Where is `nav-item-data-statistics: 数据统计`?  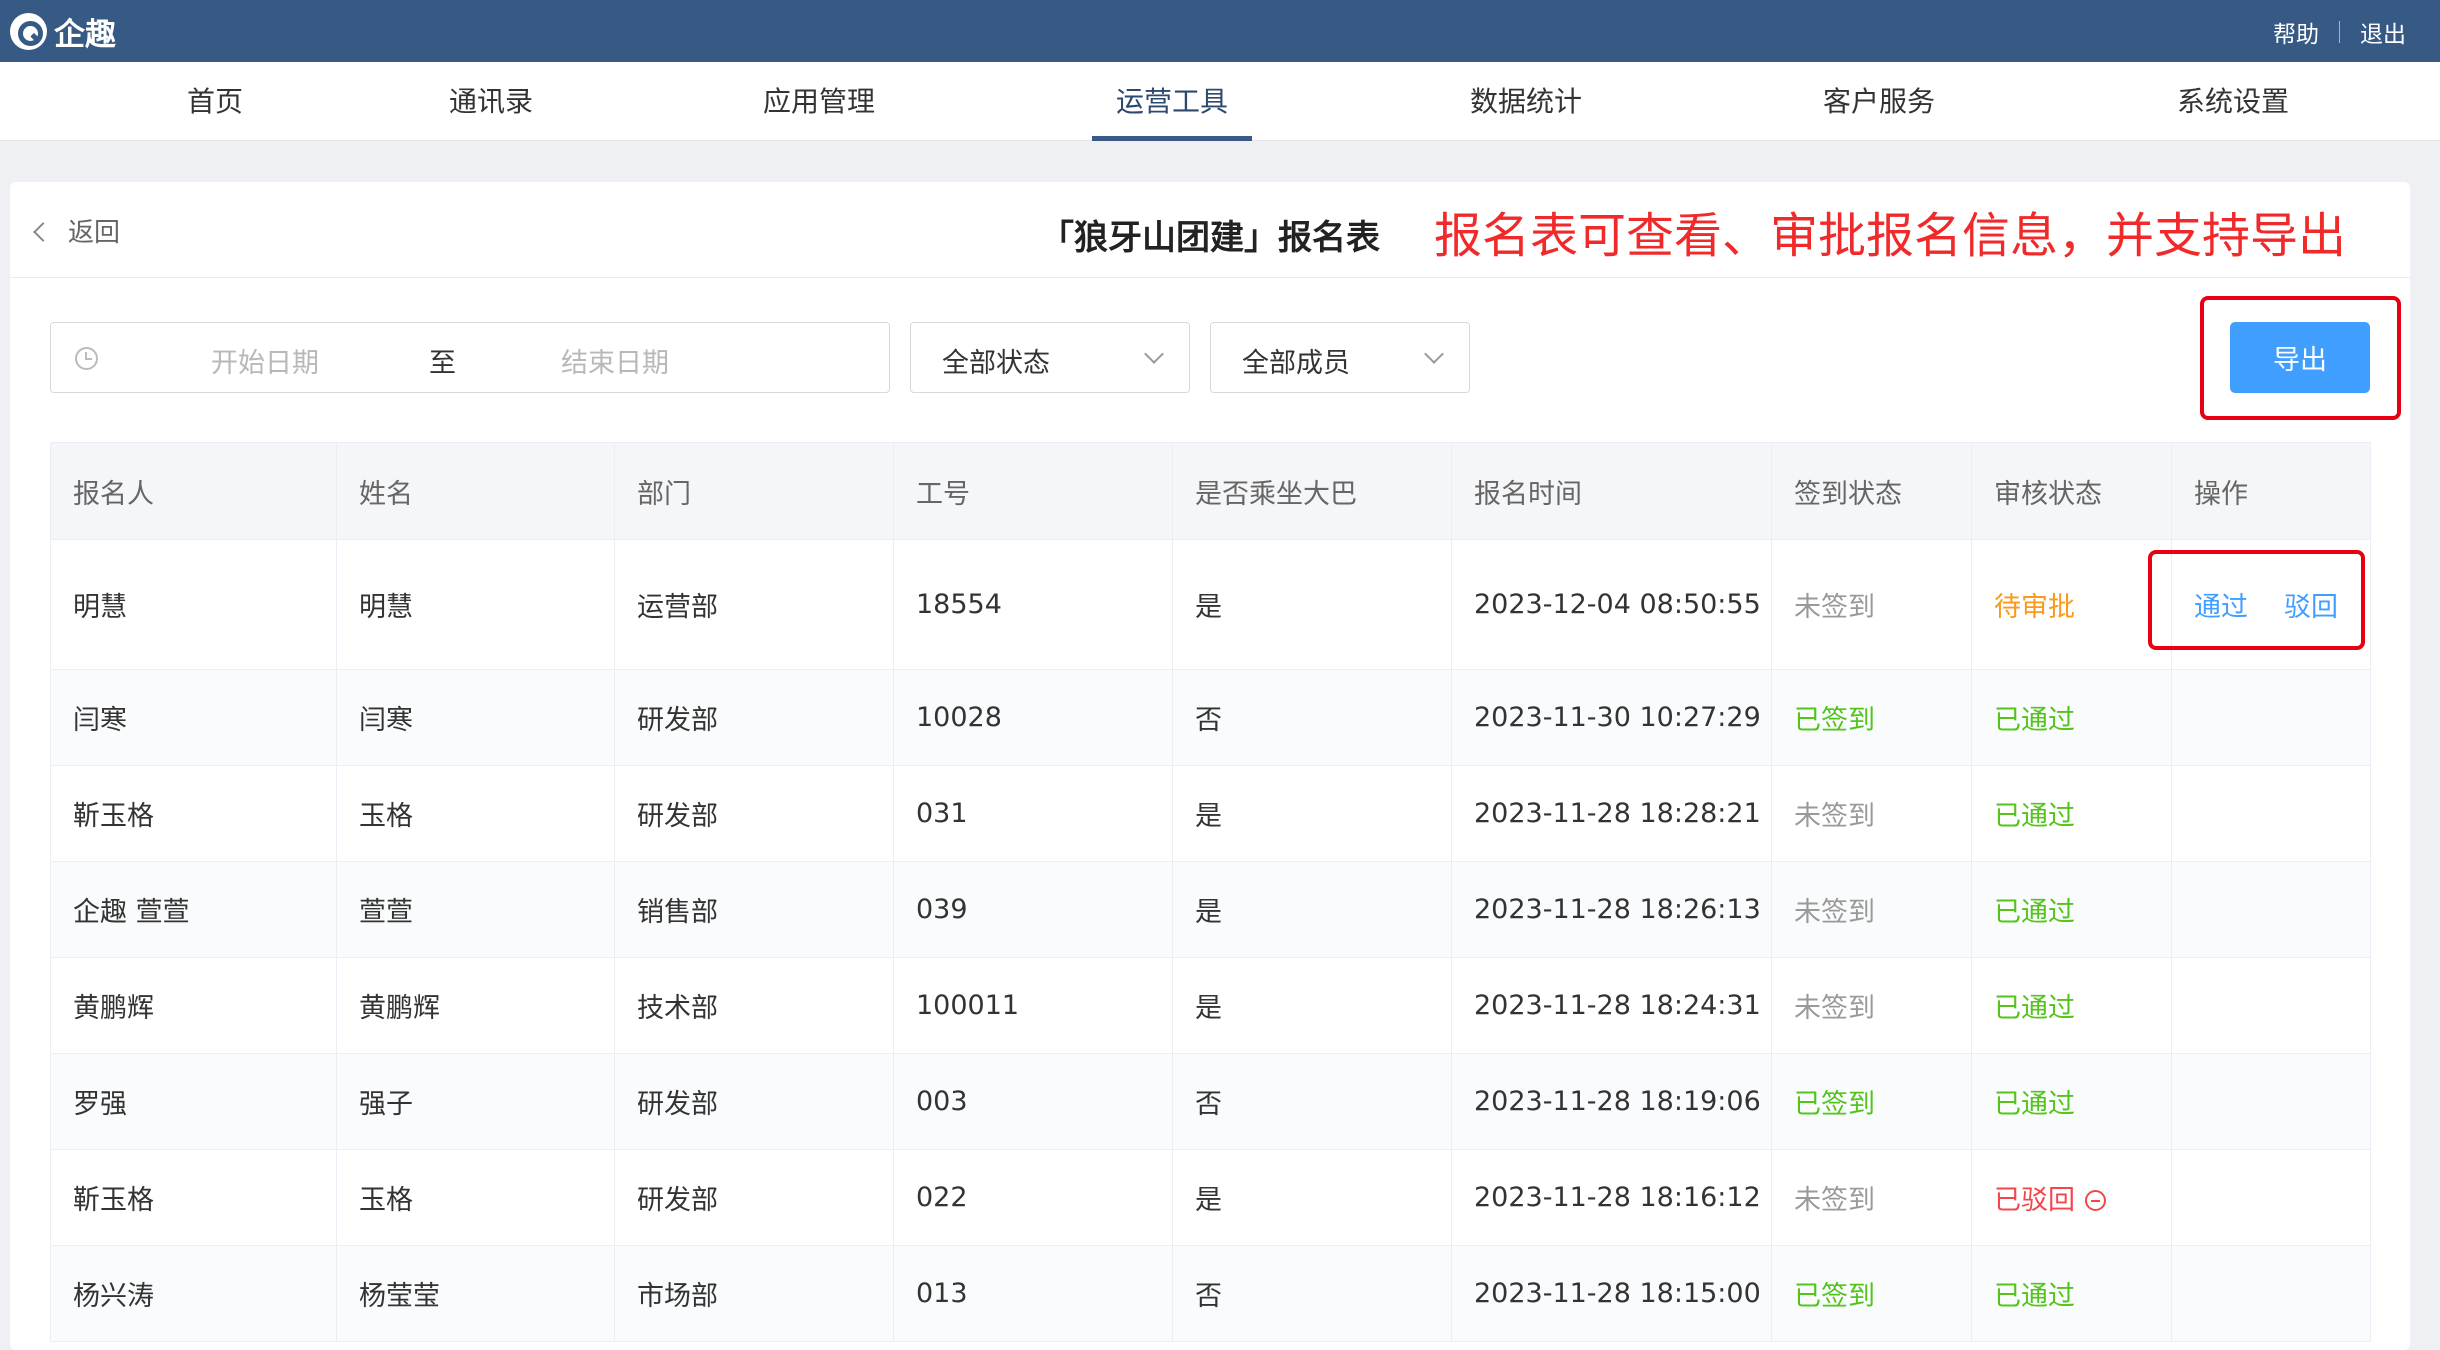 nav-item-data-statistics: 数据统计 is located at coordinates (1526, 101).